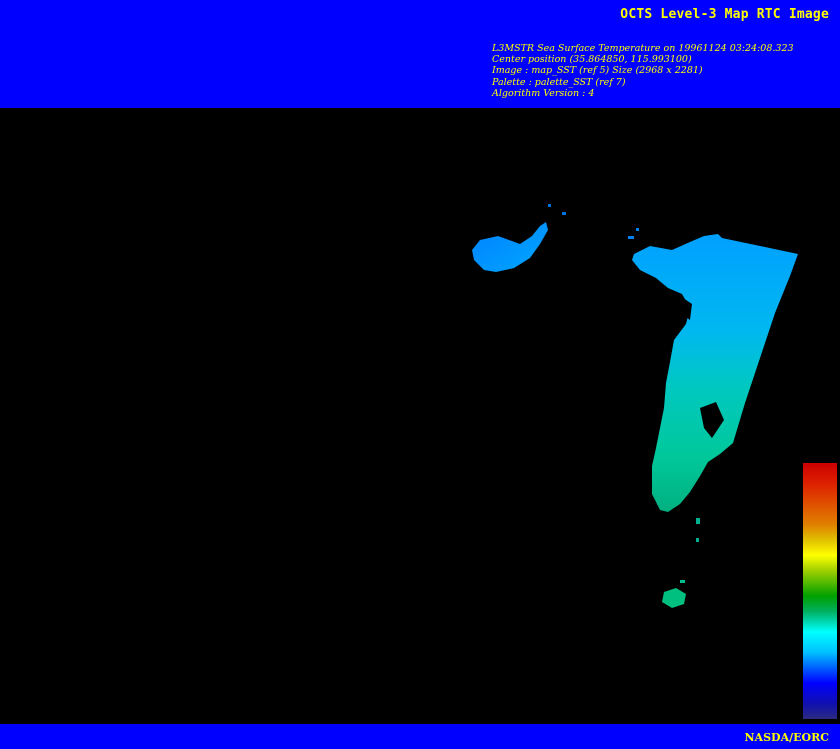  I want to click on metadata-algorithm-line: Algorithm Version : 4, so click(543, 93).